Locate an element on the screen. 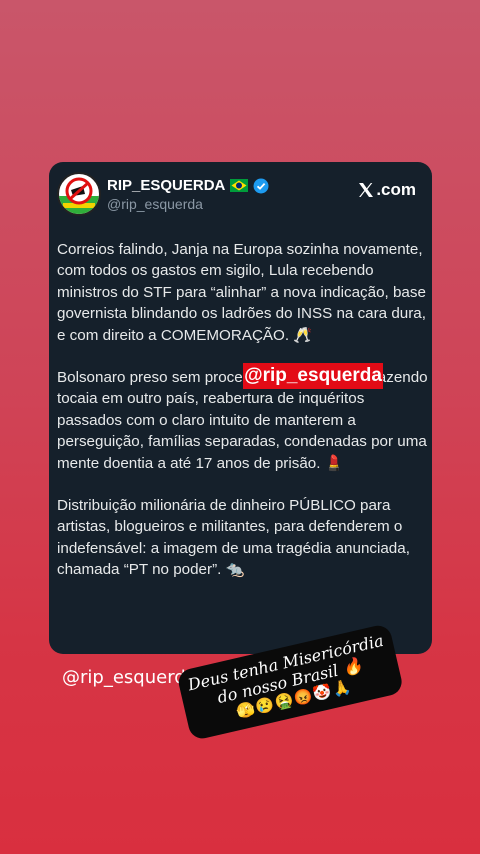 This screenshot has width=480, height=854. red-handle-sticker: @rip_esquerda is located at coordinates (313, 376).